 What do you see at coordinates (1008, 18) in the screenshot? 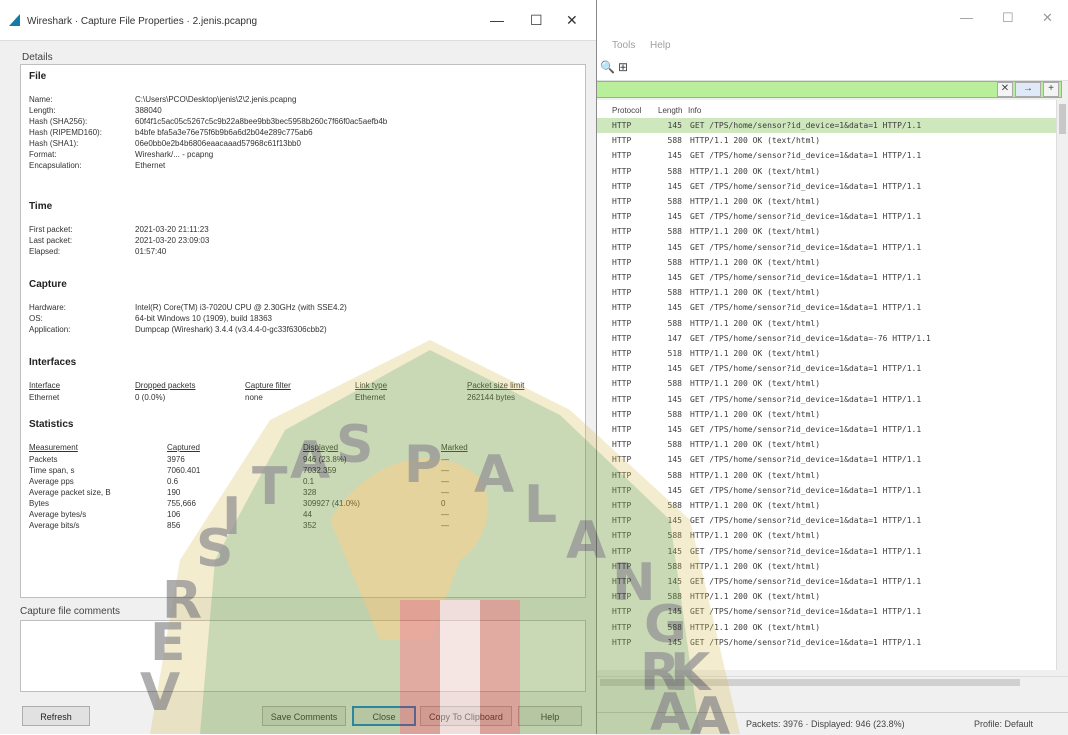
I see `main-maximize-button: ☐` at bounding box center [1008, 18].